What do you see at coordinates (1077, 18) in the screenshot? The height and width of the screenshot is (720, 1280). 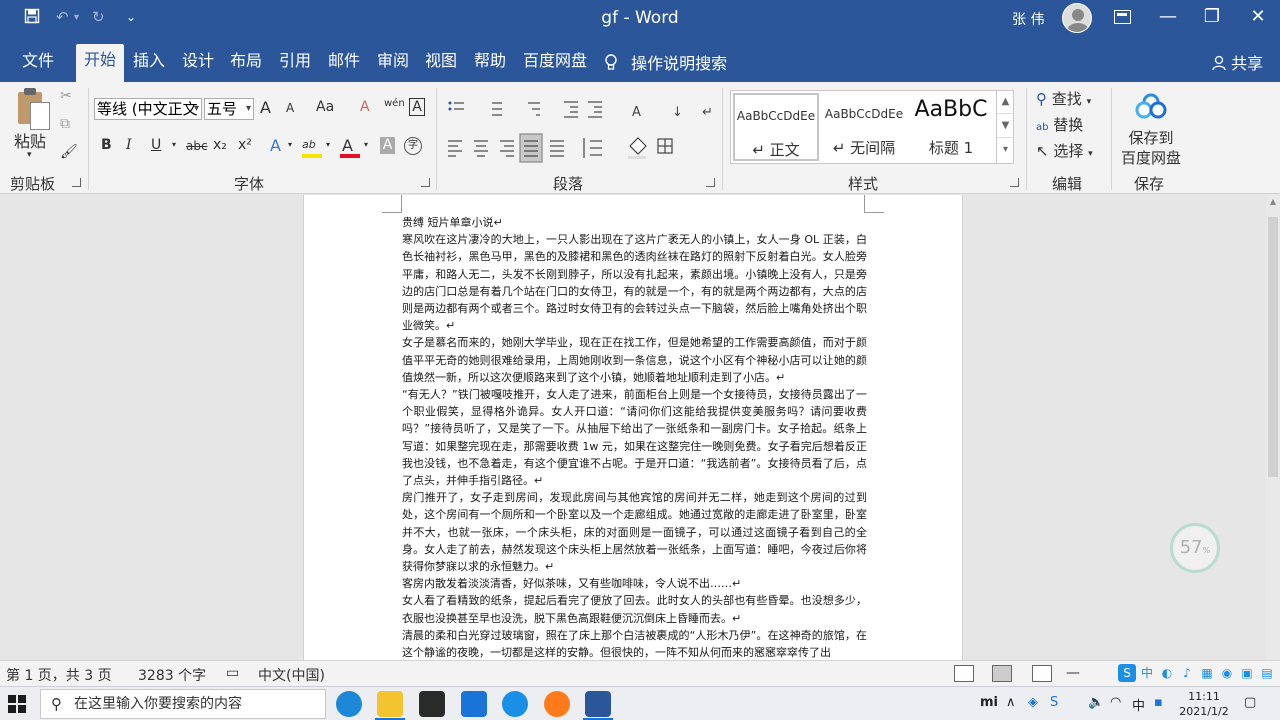 I see `avatar` at bounding box center [1077, 18].